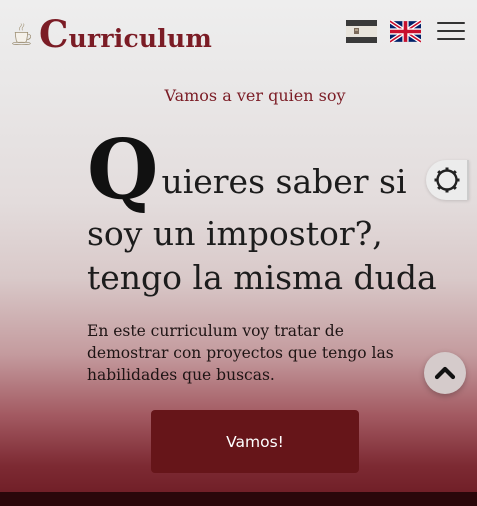 This screenshot has height=506, width=477. Describe the element at coordinates (123, 170) in the screenshot. I see `hero-dropcap: Q` at that location.